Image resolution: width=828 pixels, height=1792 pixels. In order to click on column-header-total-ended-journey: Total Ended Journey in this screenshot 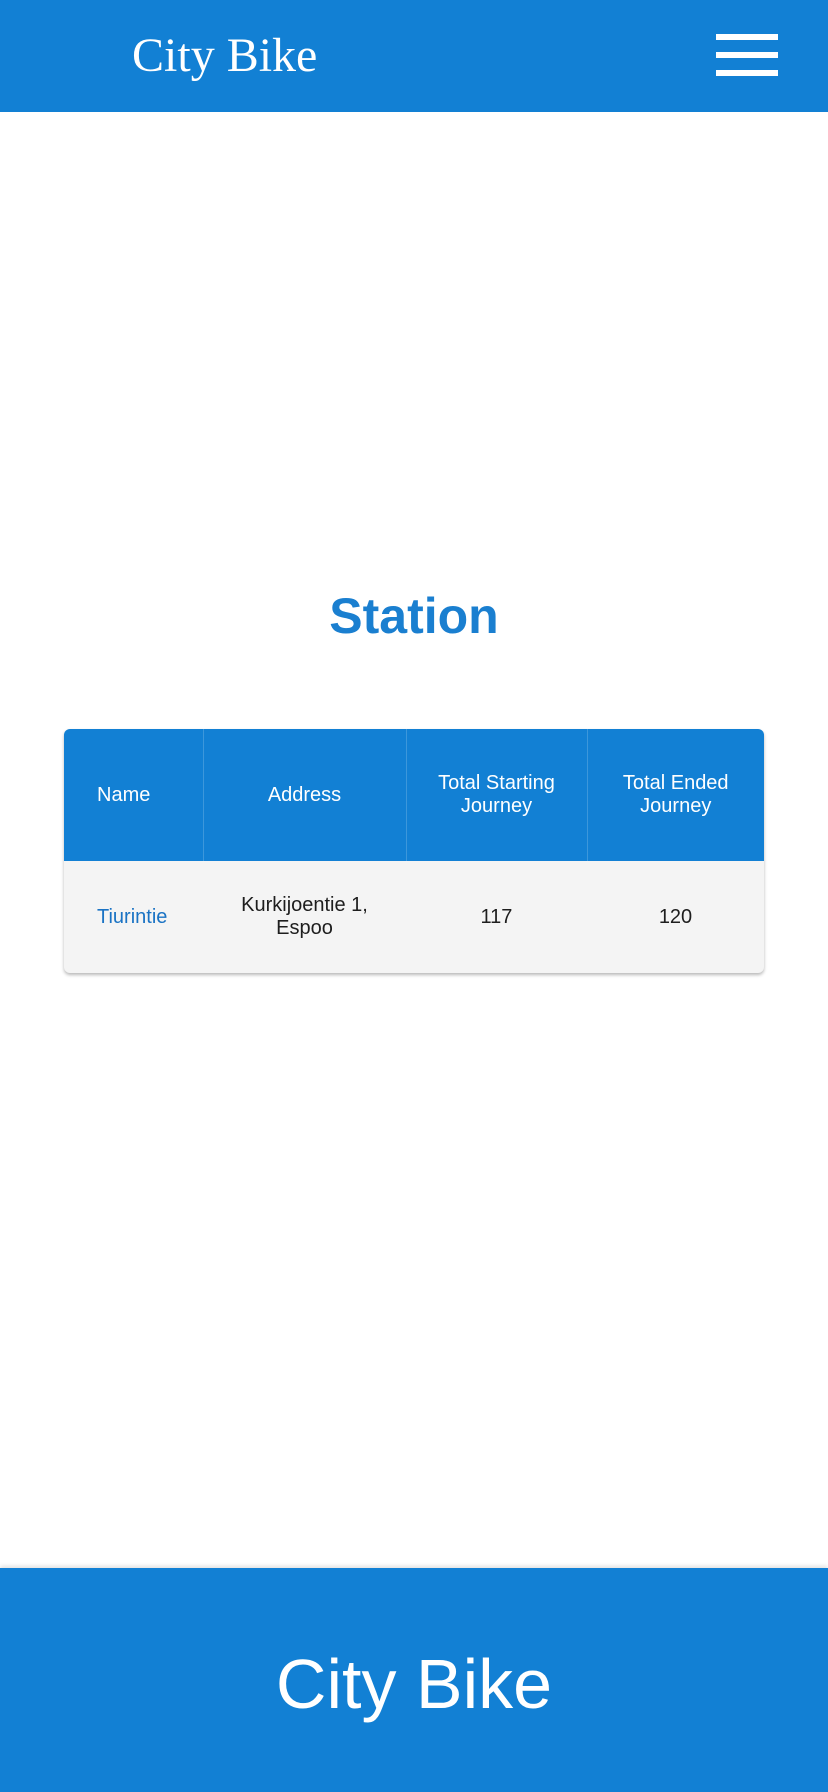, I will do `click(675, 794)`.